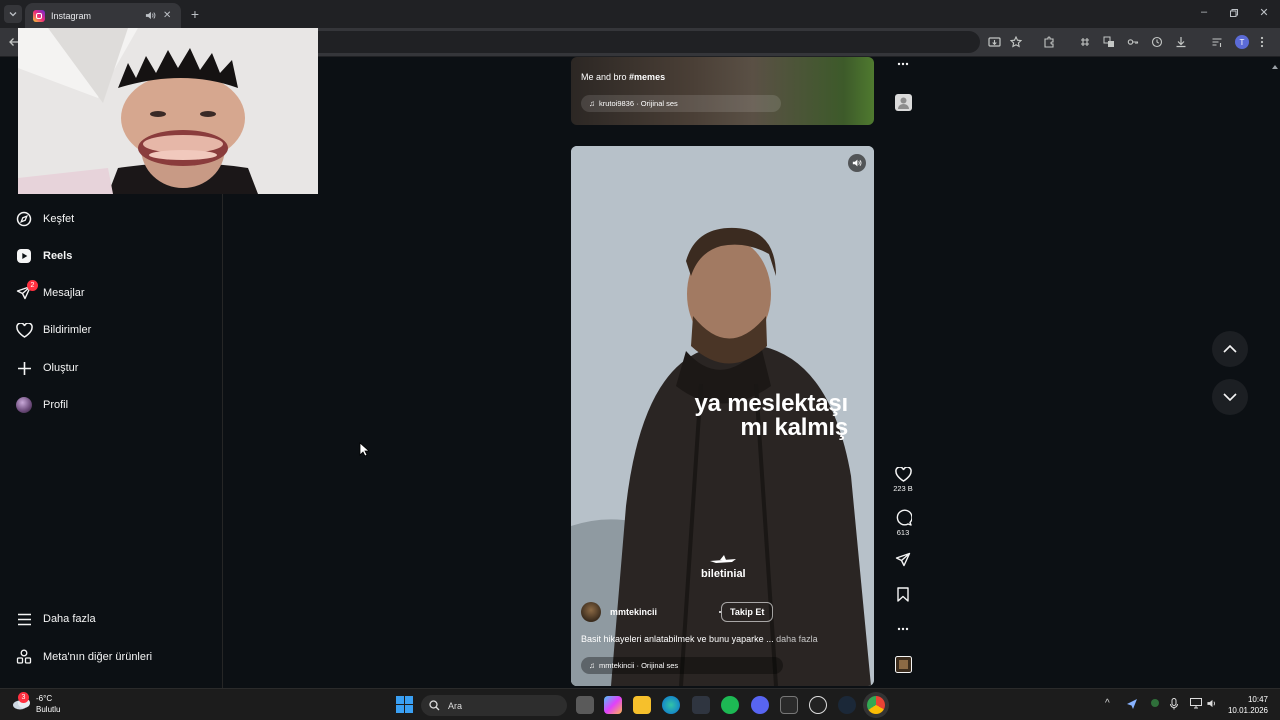 This screenshot has width=1280, height=720. Describe the element at coordinates (639, 665) in the screenshot. I see `reel-audio-label: mmtekincii · Orijinal ses` at that location.